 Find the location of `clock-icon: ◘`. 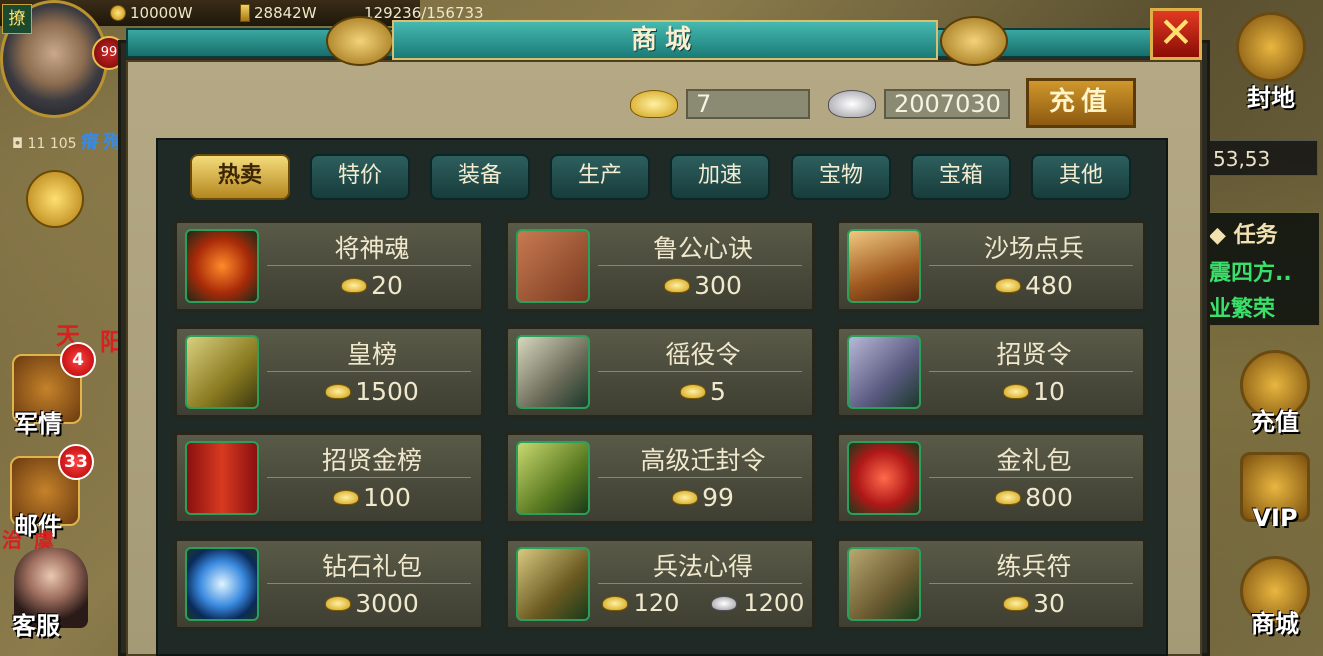

clock-icon: ◘ is located at coordinates (18, 144).